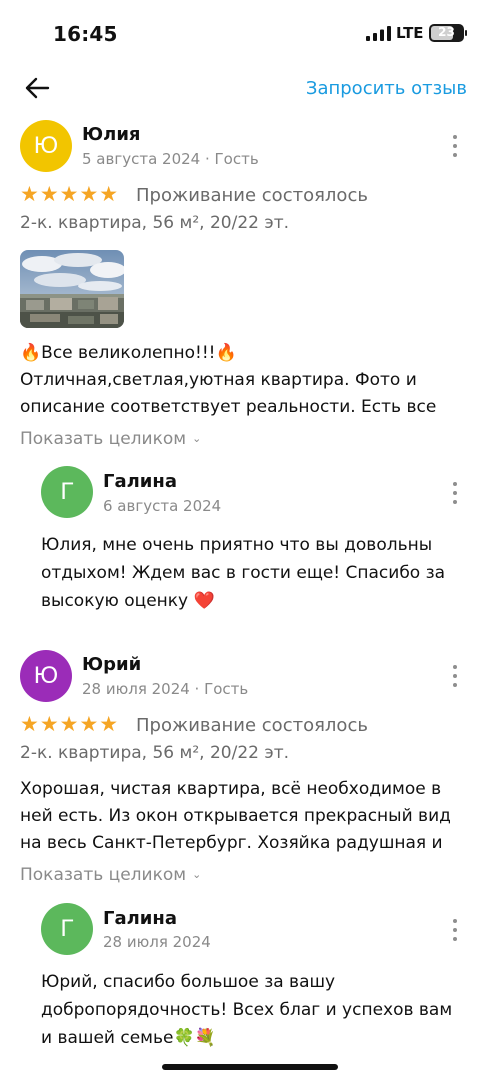 The width and height of the screenshot is (499, 1080). Describe the element at coordinates (111, 134) in the screenshot. I see `review-author: Юлия` at that location.